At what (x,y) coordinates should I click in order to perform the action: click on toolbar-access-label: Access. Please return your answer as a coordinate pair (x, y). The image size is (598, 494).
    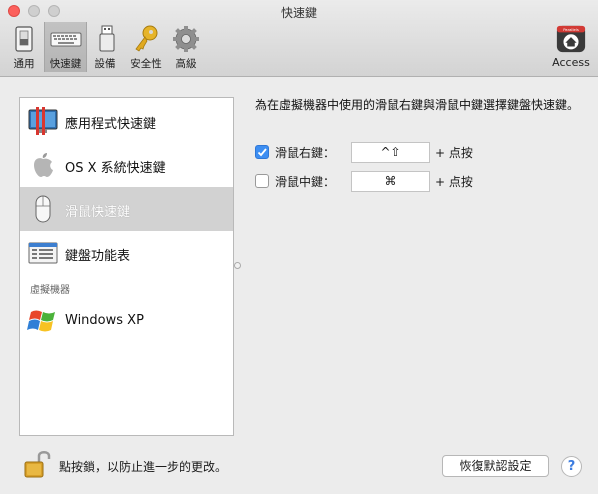
    Looking at the image, I should click on (571, 62).